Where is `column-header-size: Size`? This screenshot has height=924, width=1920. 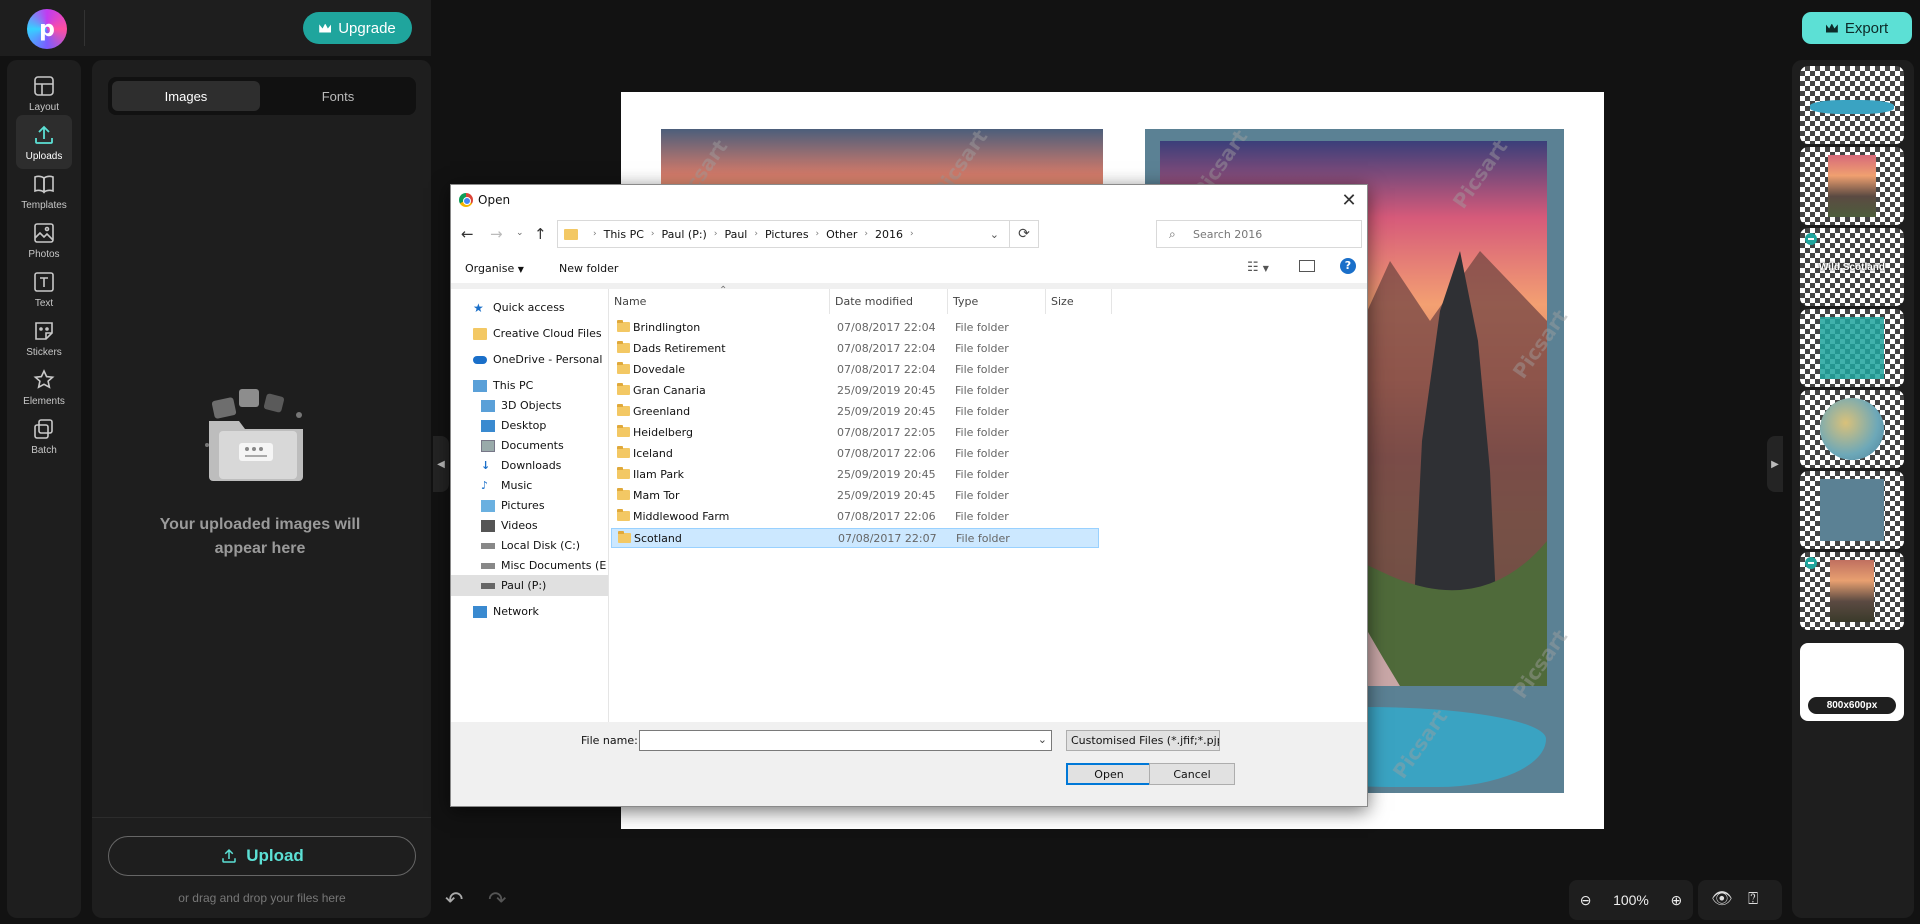
column-header-size: Size is located at coordinates (1079, 301).